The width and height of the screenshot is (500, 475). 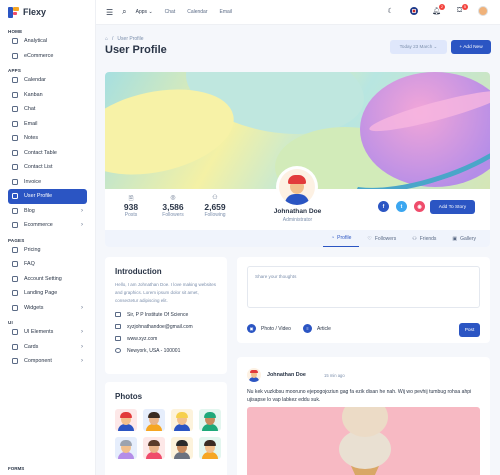 What do you see at coordinates (317, 328) in the screenshot?
I see `article-option: ≡ Article` at bounding box center [317, 328].